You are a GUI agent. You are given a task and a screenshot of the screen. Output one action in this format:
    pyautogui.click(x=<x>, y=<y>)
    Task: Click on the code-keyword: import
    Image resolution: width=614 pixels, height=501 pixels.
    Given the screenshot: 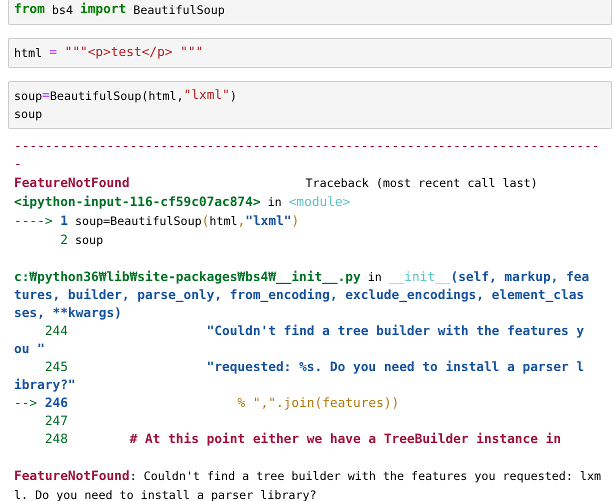 What is the action you would take?
    pyautogui.click(x=103, y=10)
    